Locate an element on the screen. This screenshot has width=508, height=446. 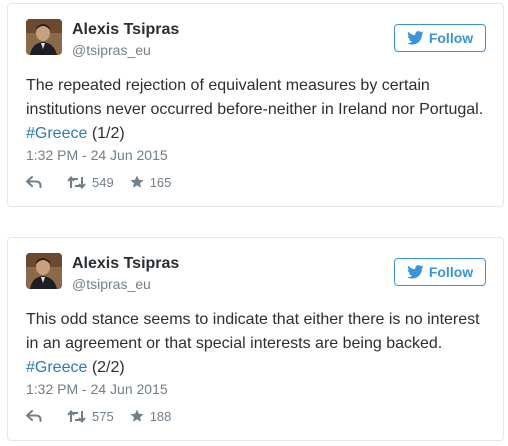
tweet-actions: 549 165 is located at coordinates (98, 182).